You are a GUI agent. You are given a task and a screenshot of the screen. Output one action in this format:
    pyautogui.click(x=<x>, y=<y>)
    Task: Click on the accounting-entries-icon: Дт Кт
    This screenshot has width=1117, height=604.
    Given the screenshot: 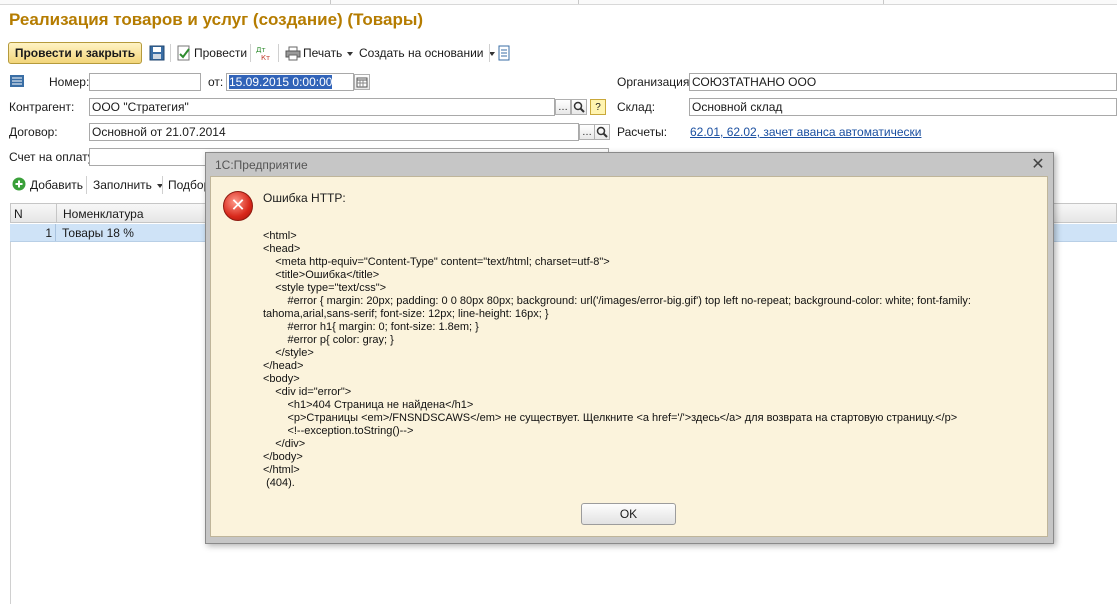 What is the action you would take?
    pyautogui.click(x=264, y=53)
    